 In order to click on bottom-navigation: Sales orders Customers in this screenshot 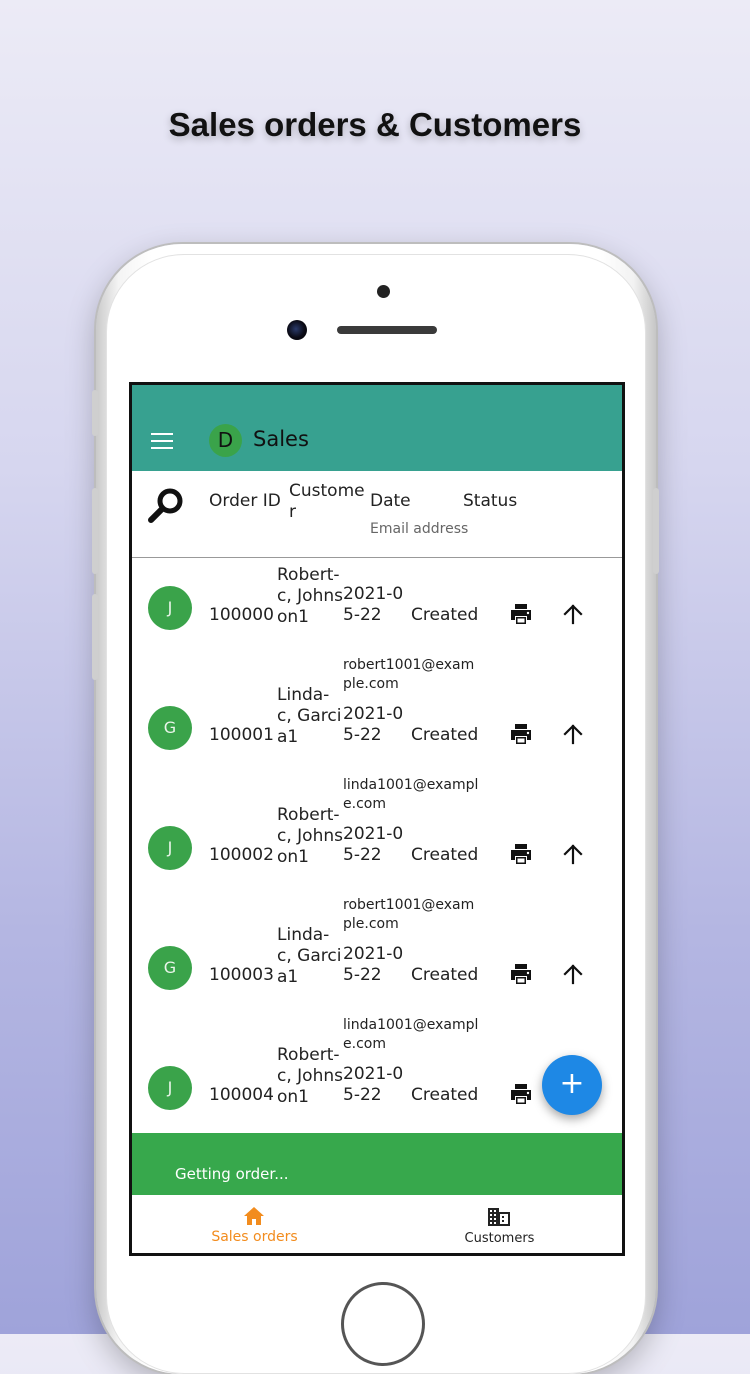, I will do `click(377, 1224)`.